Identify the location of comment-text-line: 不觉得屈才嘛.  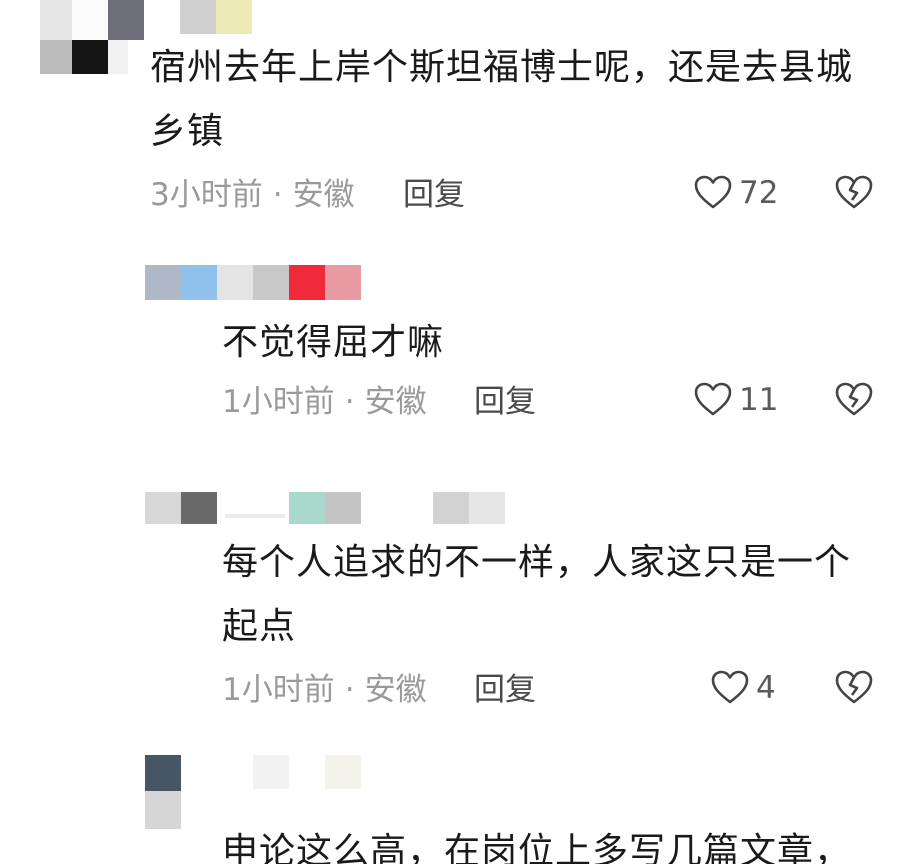
(333, 342).